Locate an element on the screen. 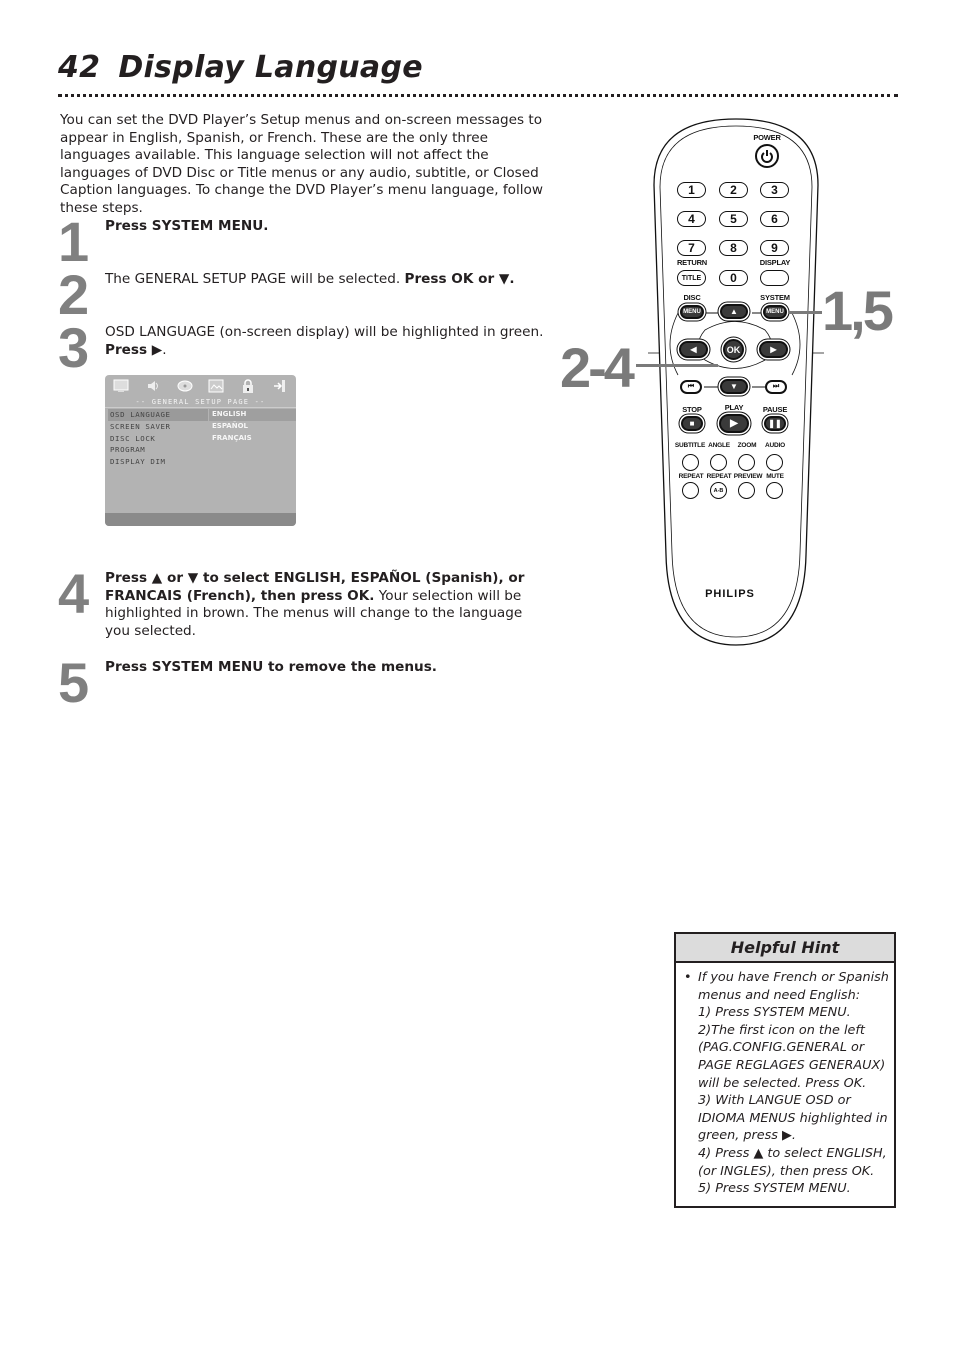 This screenshot has width=954, height=1346. repeat-label: REPEAT is located at coordinates (691, 476).